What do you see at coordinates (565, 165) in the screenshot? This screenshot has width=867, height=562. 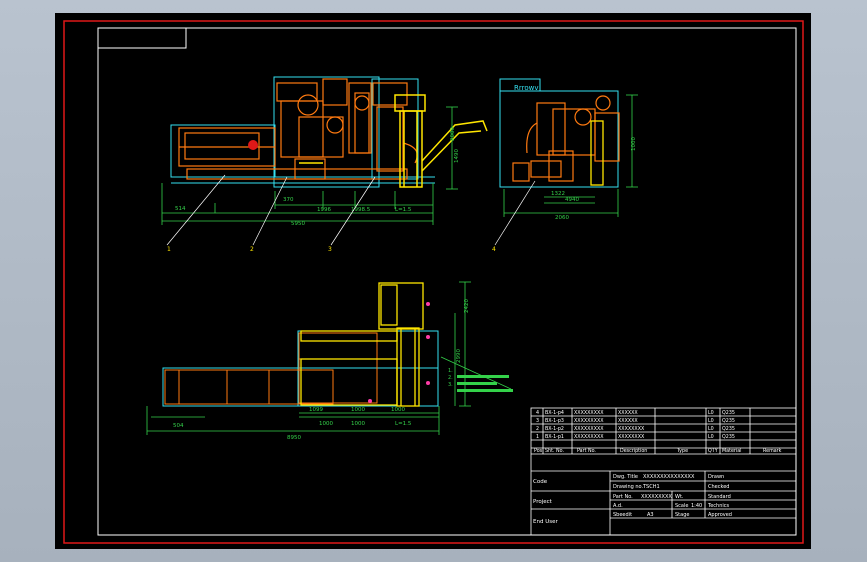 I see `side-view: Rrrowv 1322 4940 2060 1000 4` at bounding box center [565, 165].